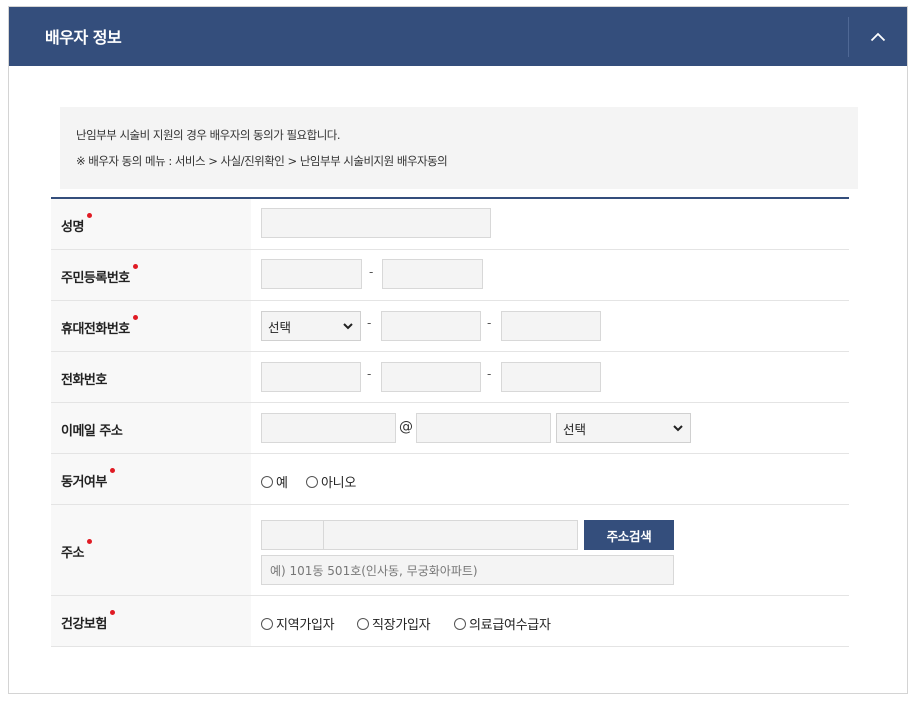  What do you see at coordinates (623, 428) in the screenshot?
I see `email-domain-select: 선택` at bounding box center [623, 428].